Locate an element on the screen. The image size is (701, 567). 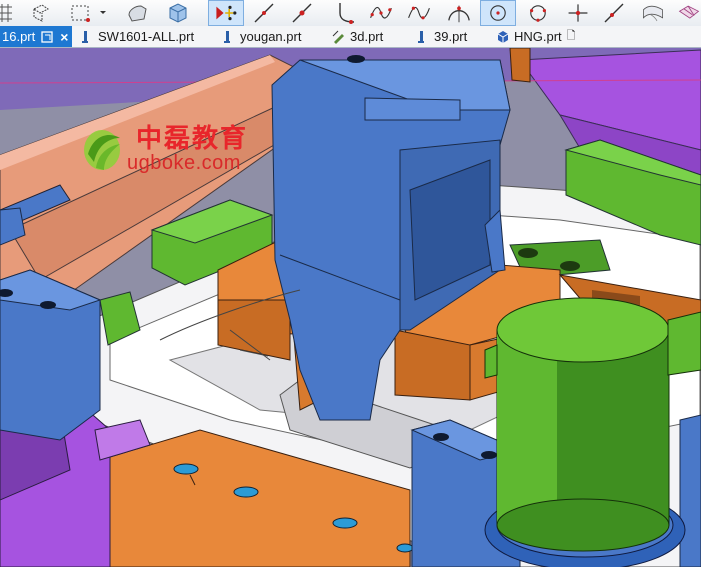
tab-label: yougan.prt is located at coordinates (271, 36).